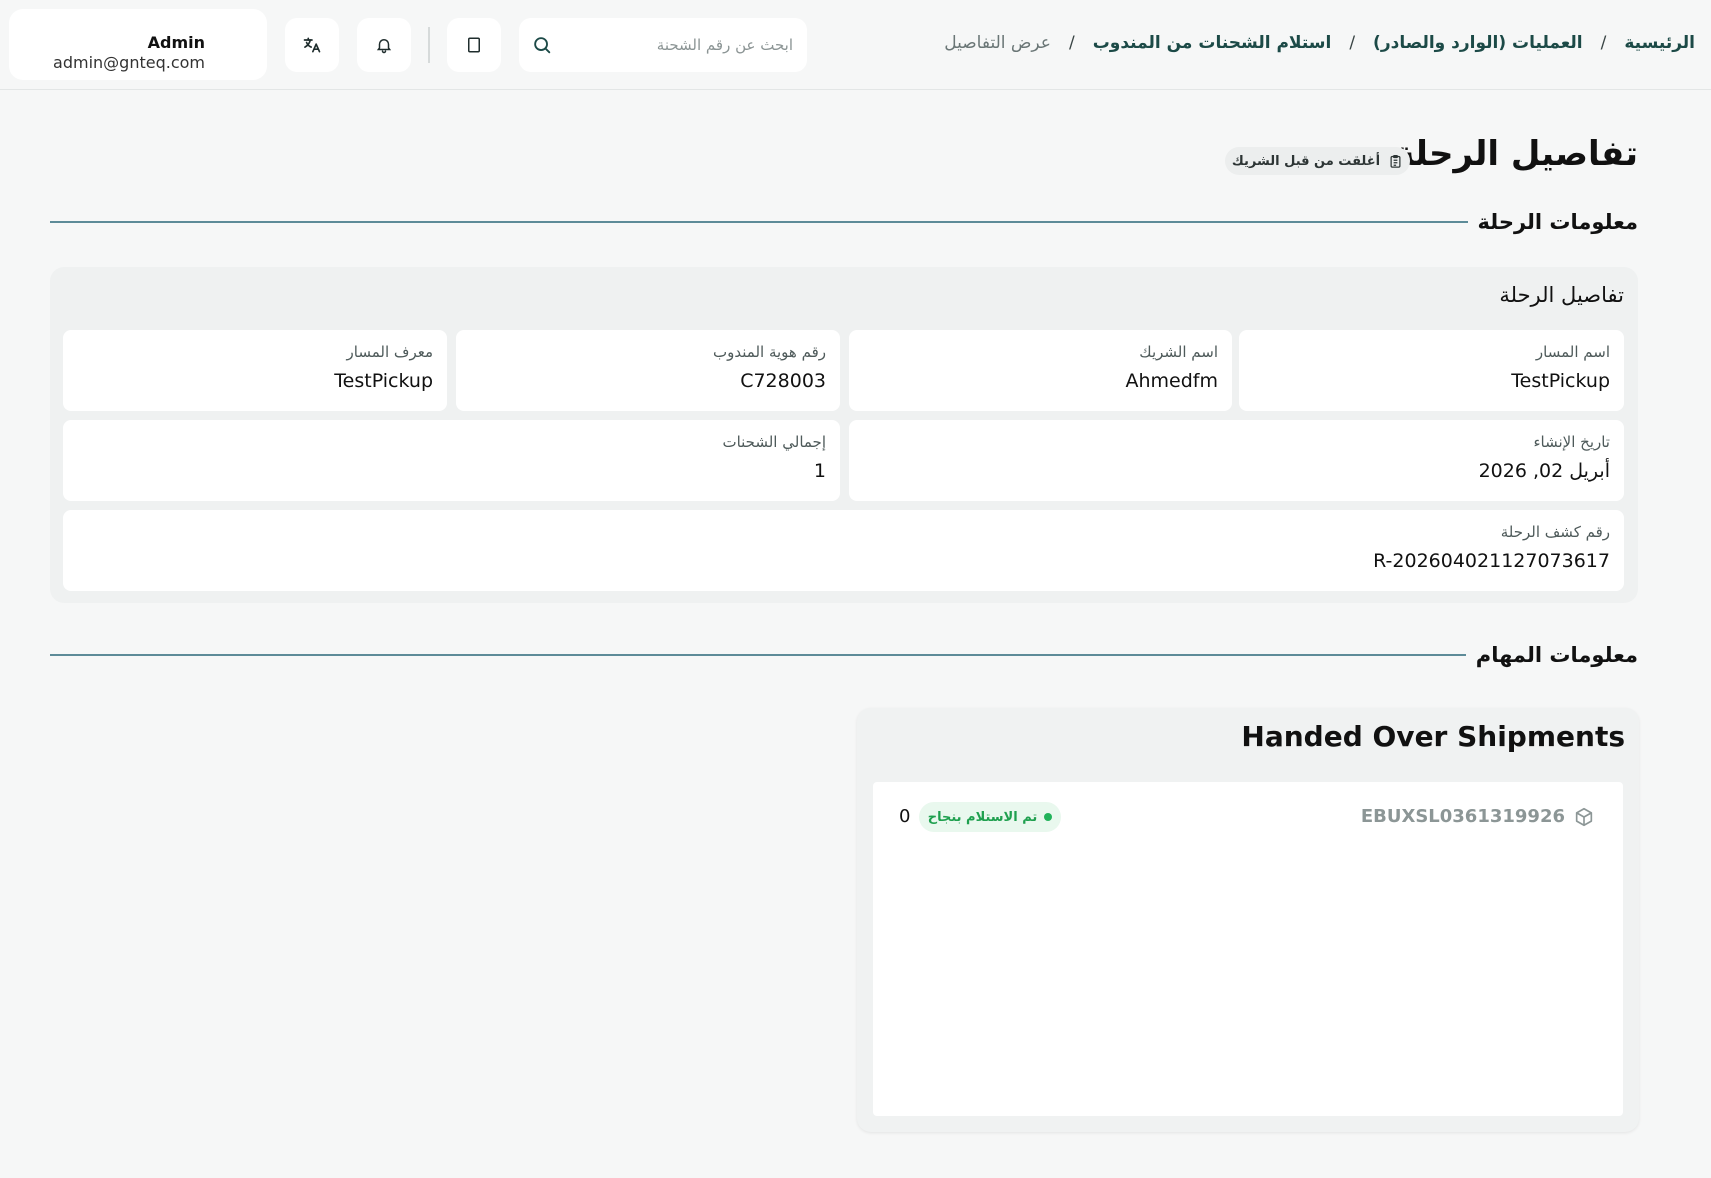 The width and height of the screenshot is (1711, 1178). I want to click on page-title: تفاصيل الرحلة, so click(1516, 154).